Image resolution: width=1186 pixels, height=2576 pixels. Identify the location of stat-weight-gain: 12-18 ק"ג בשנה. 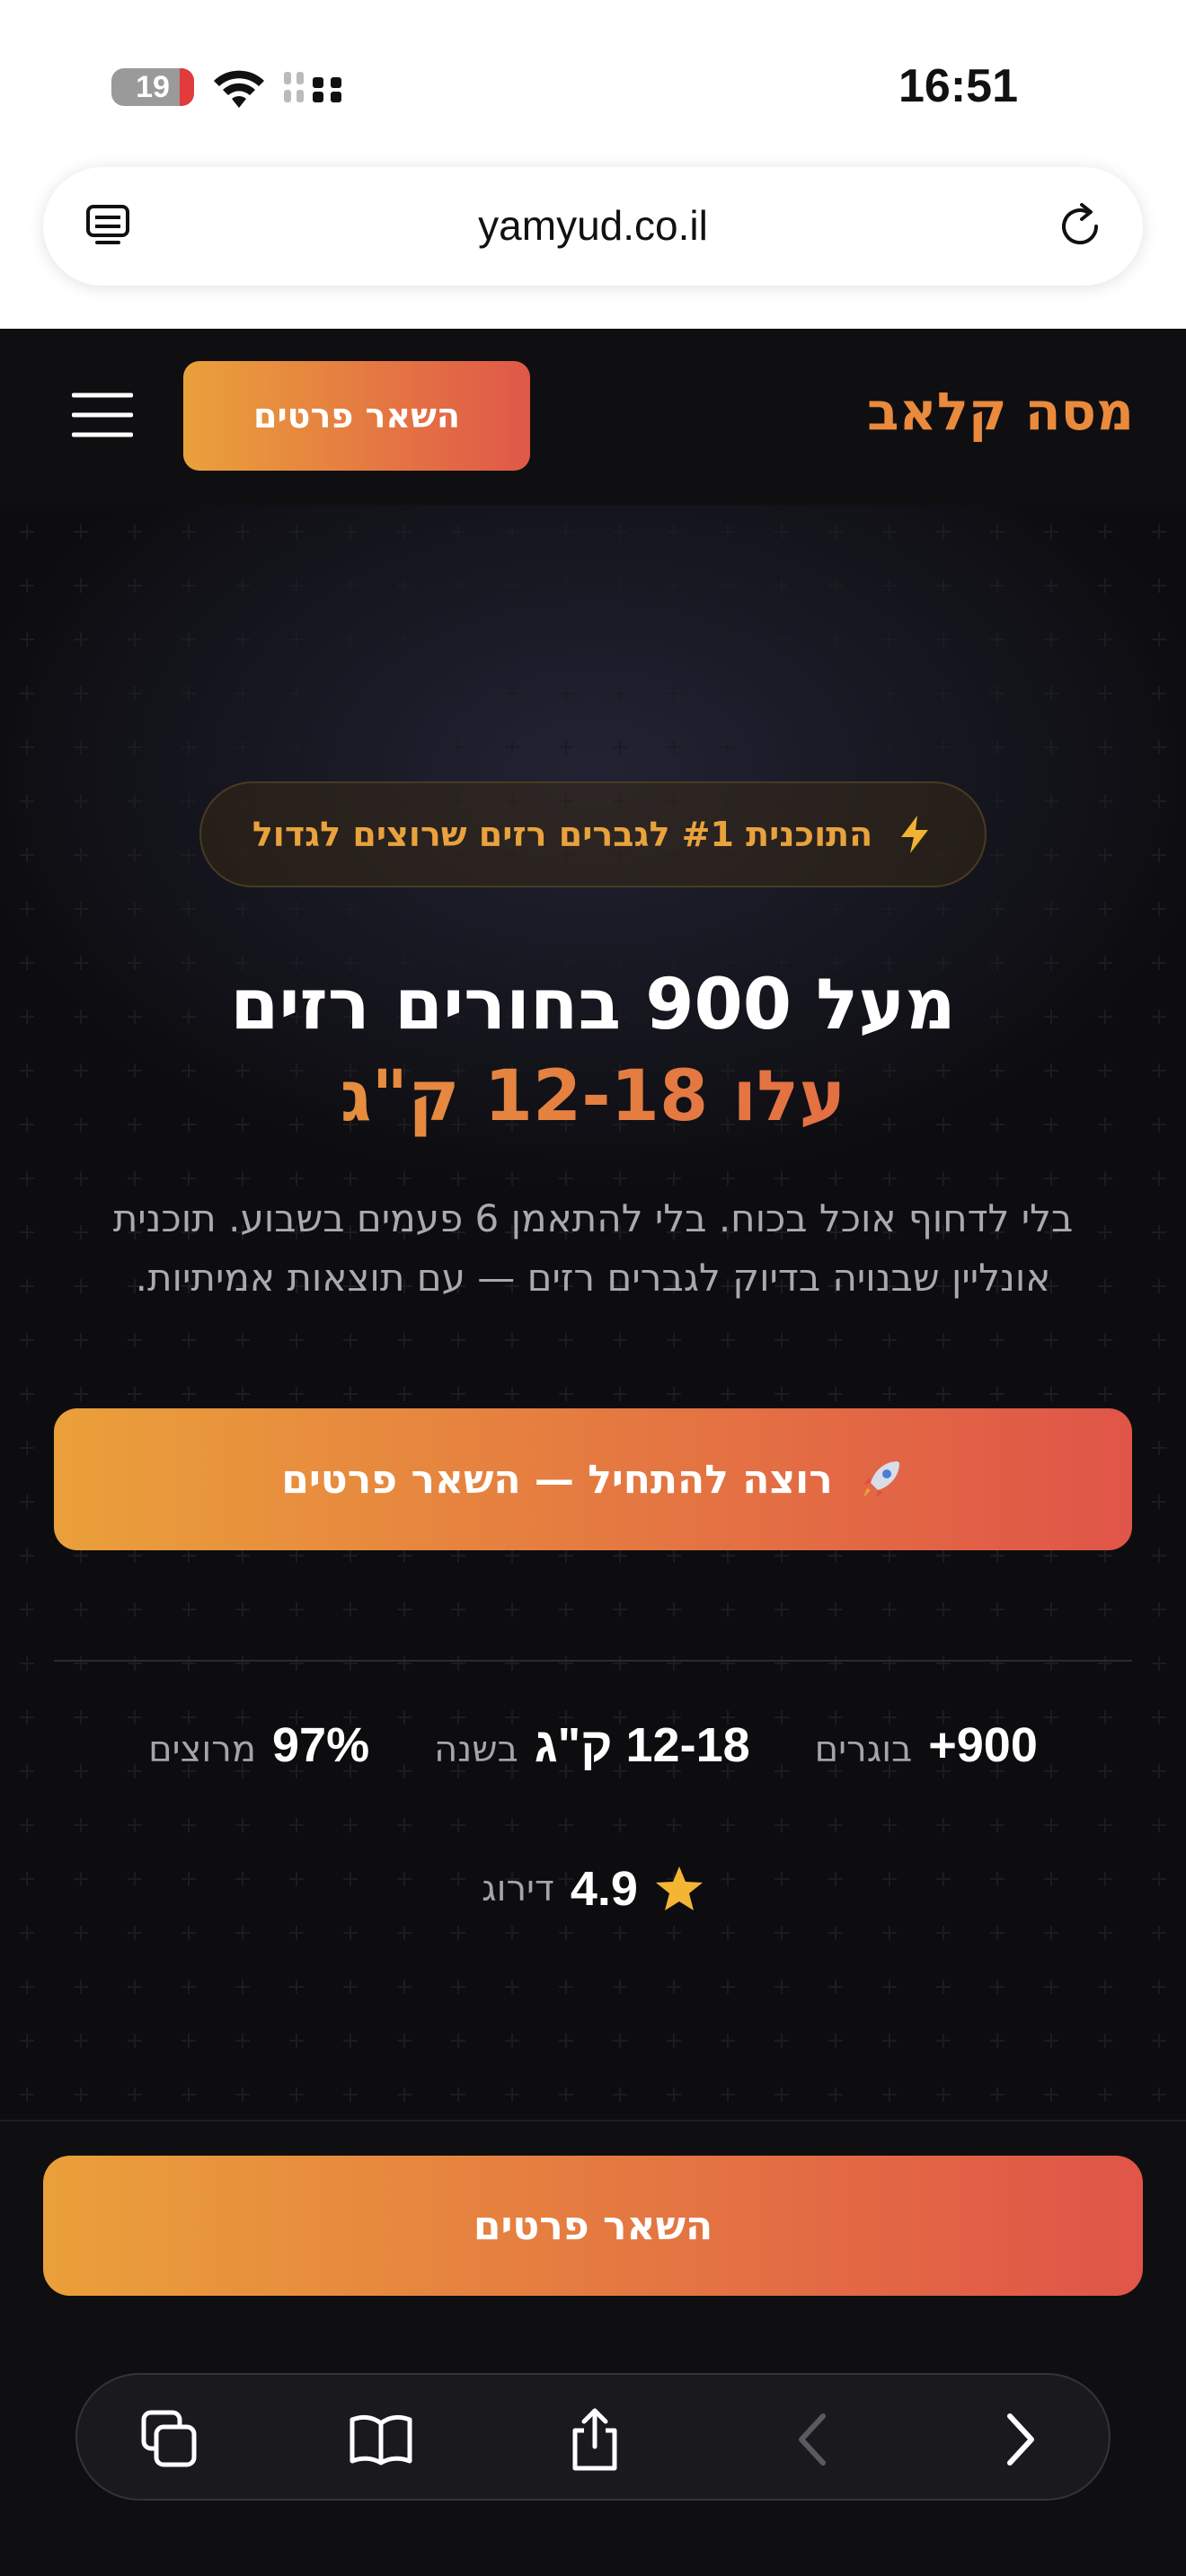
(592, 1745).